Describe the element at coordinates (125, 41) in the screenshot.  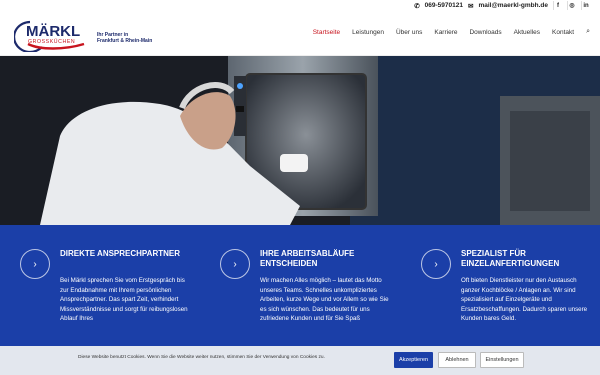
I see `tagline-line-2: Frankfurt & Rhein-Main` at that location.